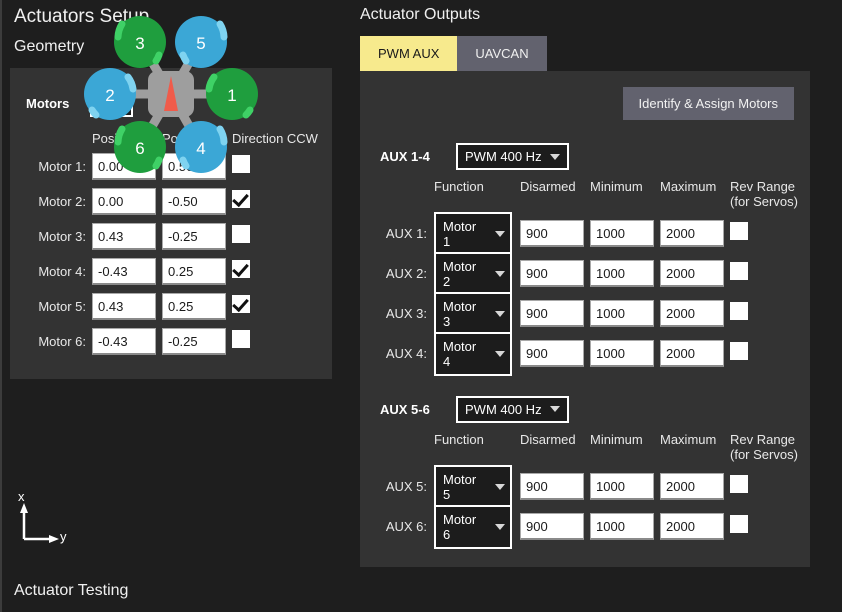 Image resolution: width=842 pixels, height=612 pixels. What do you see at coordinates (692, 487) in the screenshot?
I see `aux-5-maximum-input` at bounding box center [692, 487].